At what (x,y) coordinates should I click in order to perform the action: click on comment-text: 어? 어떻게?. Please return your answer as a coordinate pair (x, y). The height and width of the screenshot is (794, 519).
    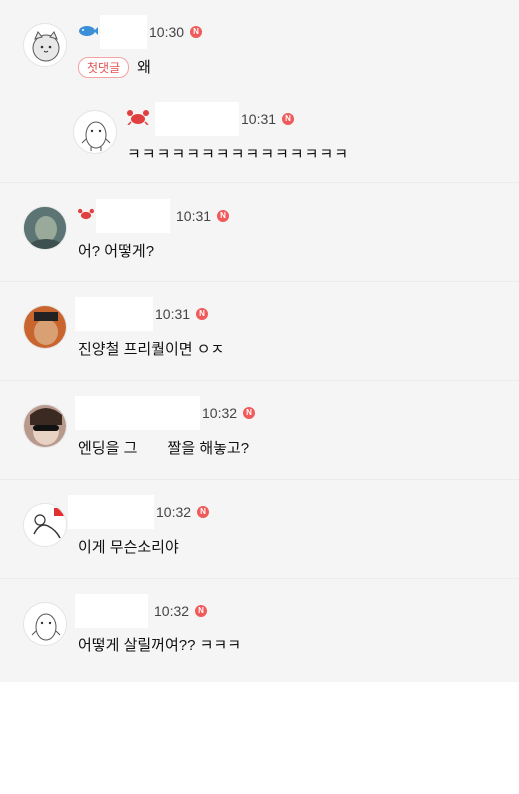
    Looking at the image, I should click on (116, 251).